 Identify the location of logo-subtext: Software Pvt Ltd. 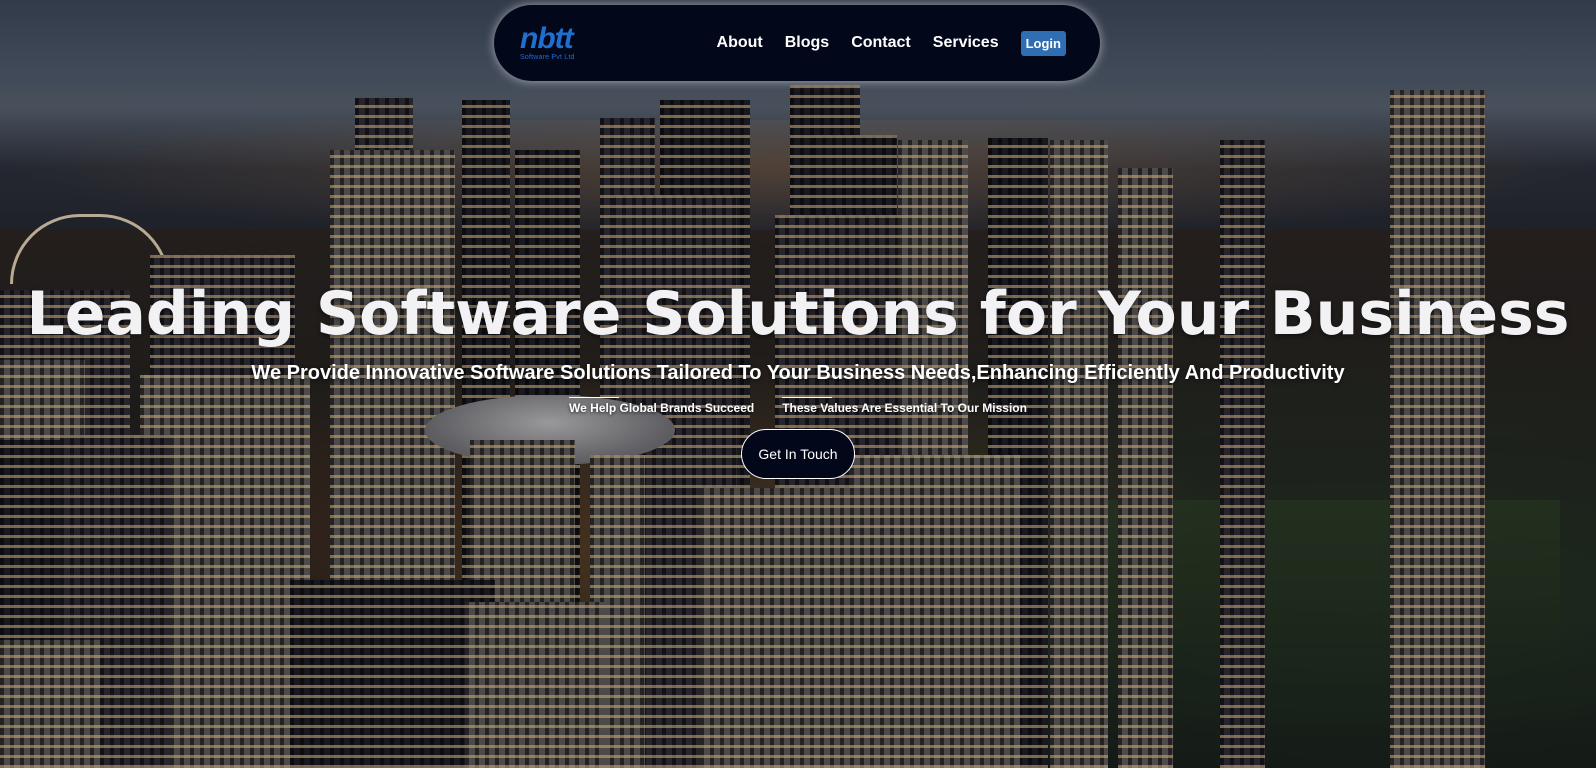
(547, 57).